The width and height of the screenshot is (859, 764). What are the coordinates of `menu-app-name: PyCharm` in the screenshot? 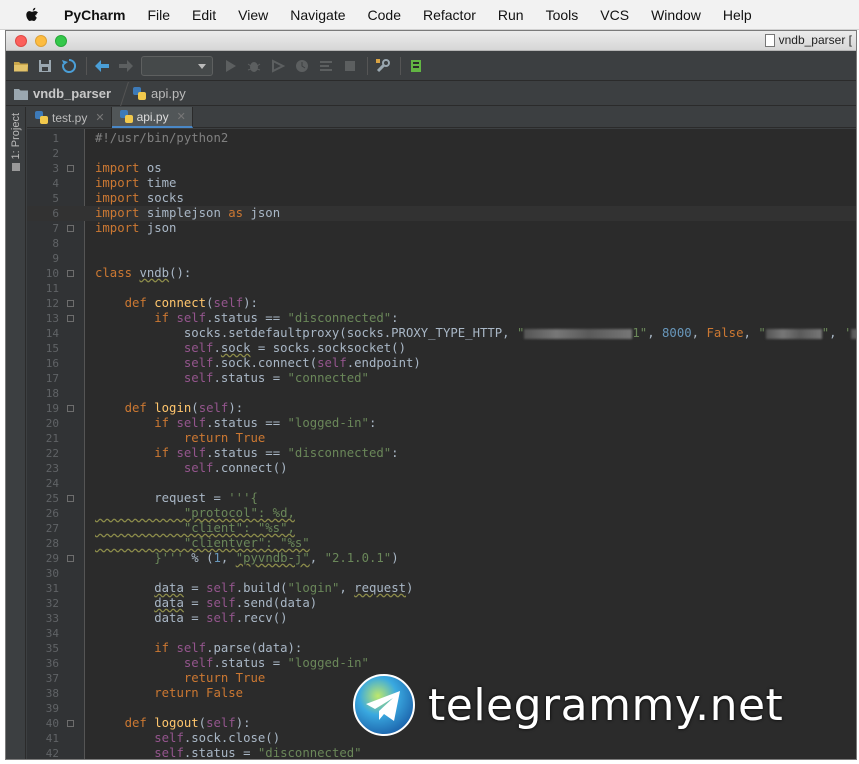 It's located at (94, 15).